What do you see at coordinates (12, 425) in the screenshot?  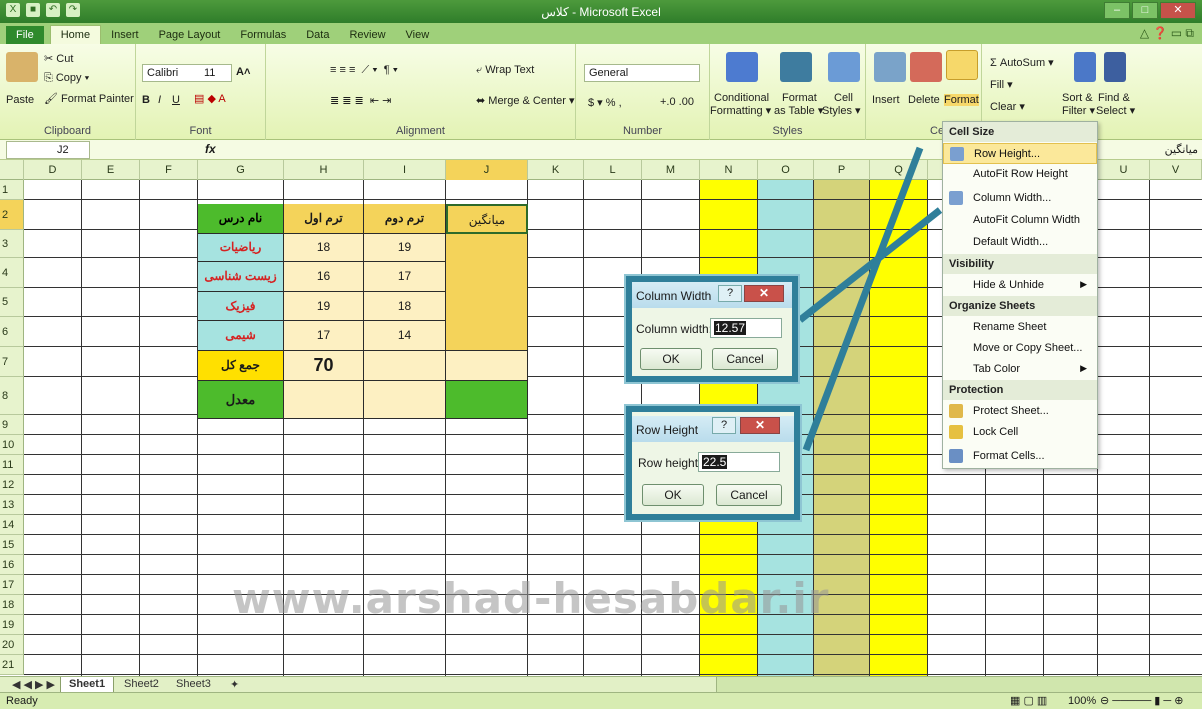 I see `row-header-9: 9` at bounding box center [12, 425].